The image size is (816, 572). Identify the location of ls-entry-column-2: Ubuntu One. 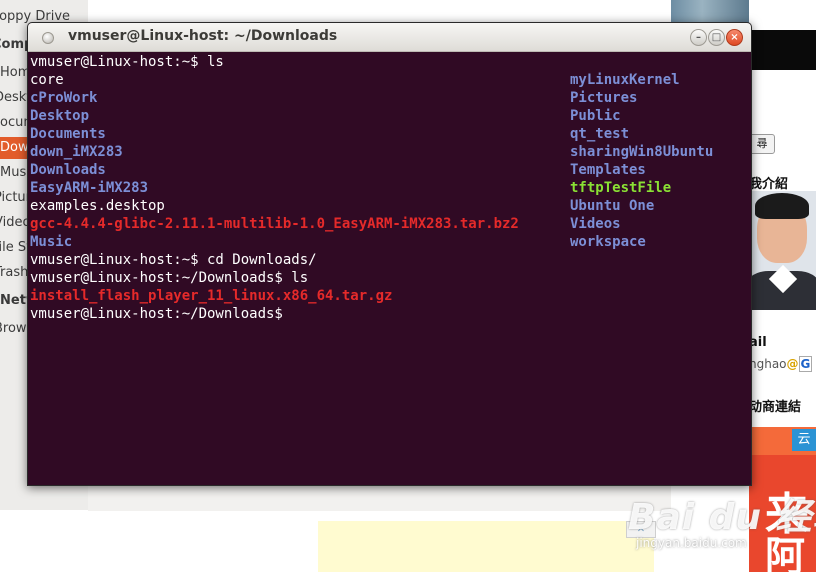
(612, 206).